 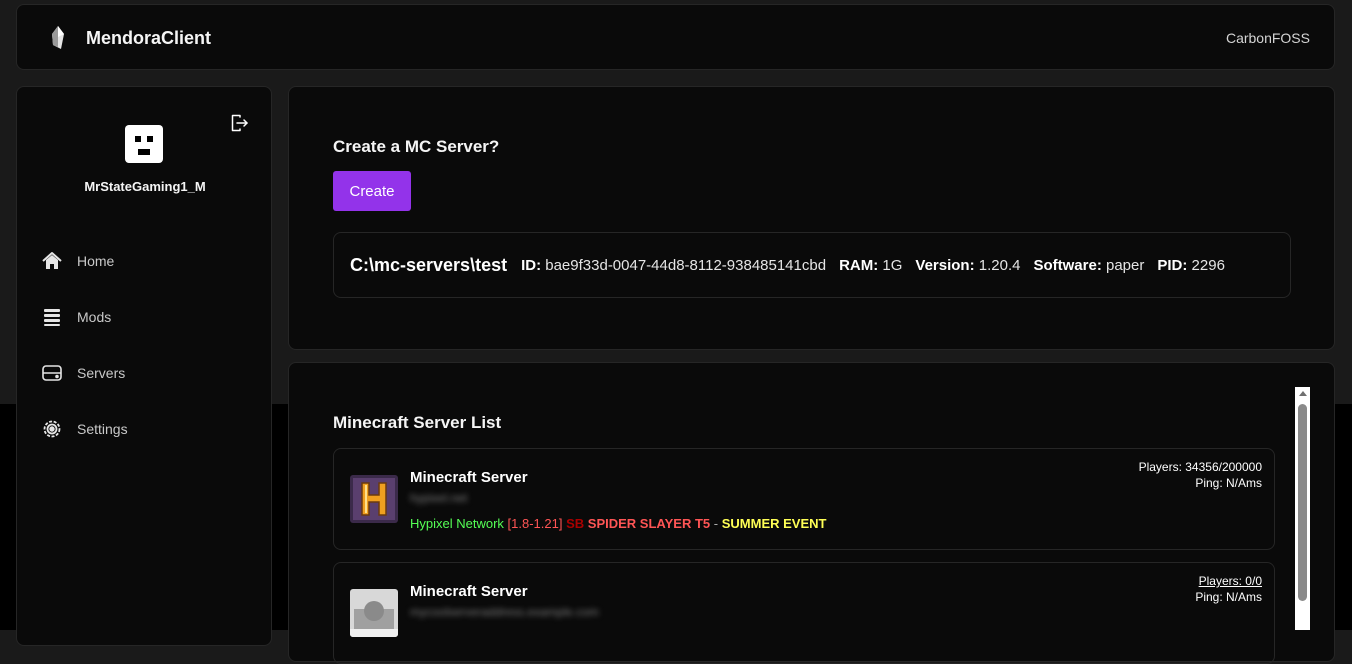 I want to click on server-software: Software: paper, so click(x=1089, y=265).